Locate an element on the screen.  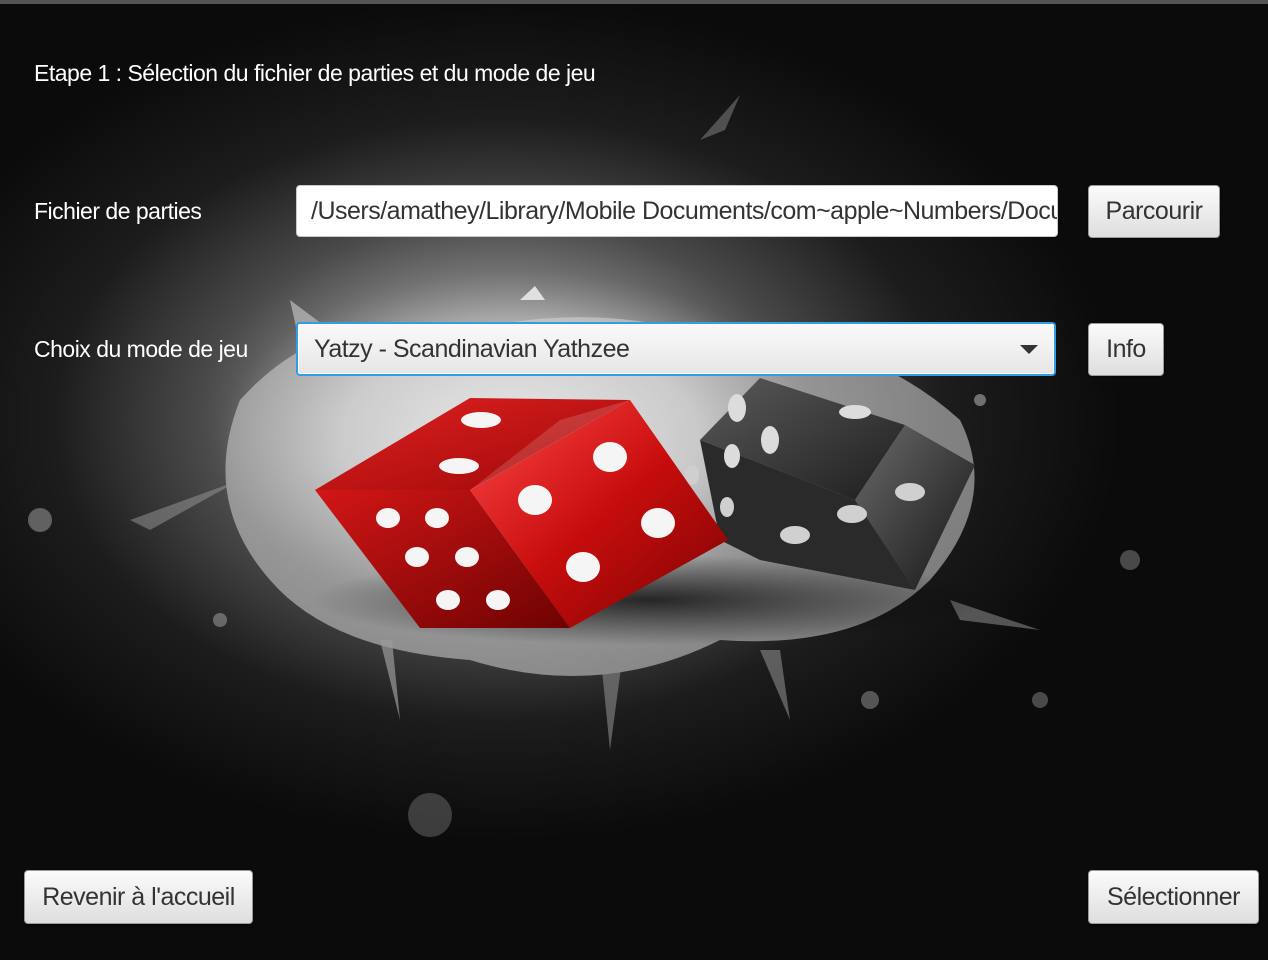
file-label: Fichier de parties is located at coordinates (118, 211).